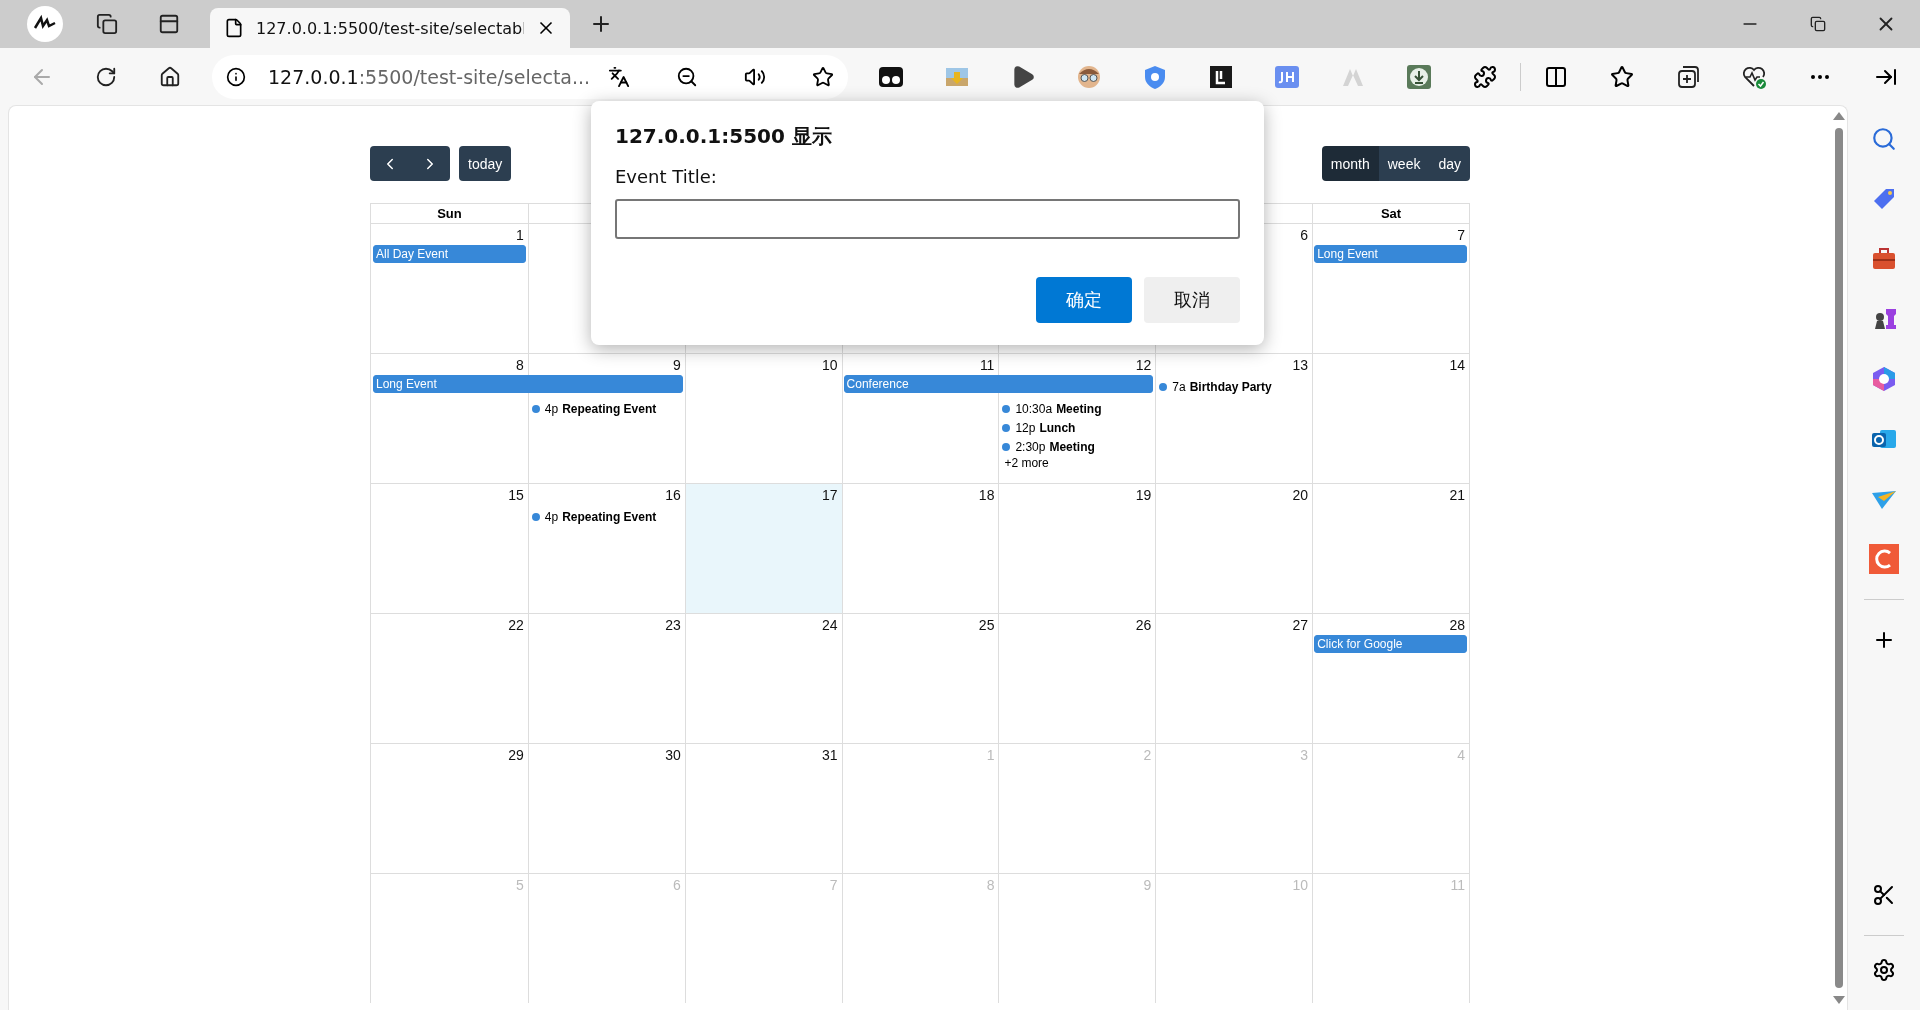 The width and height of the screenshot is (1920, 1010). I want to click on cancel-button: 取消, so click(1192, 300).